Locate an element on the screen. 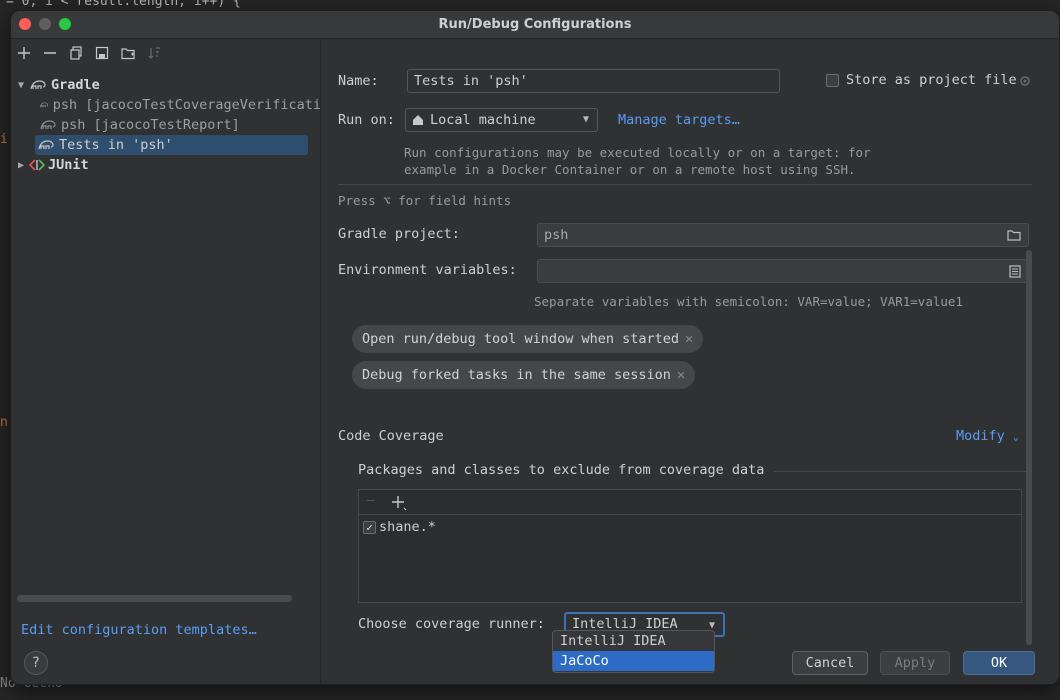 This screenshot has height=700, width=1060. chip-label: Open run/debug tool window when started is located at coordinates (520, 339).